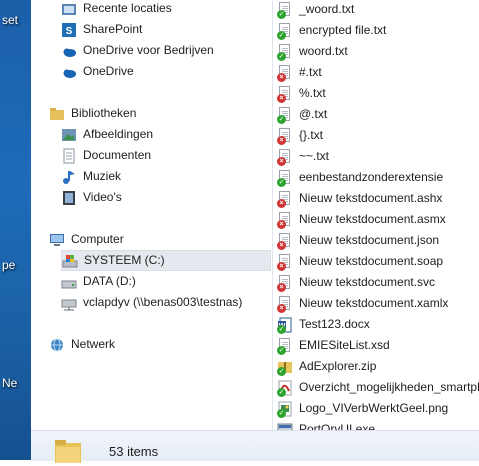 Image resolution: width=479 pixels, height=466 pixels. I want to click on file-row: W✓ Test123.docx, so click(321, 324).